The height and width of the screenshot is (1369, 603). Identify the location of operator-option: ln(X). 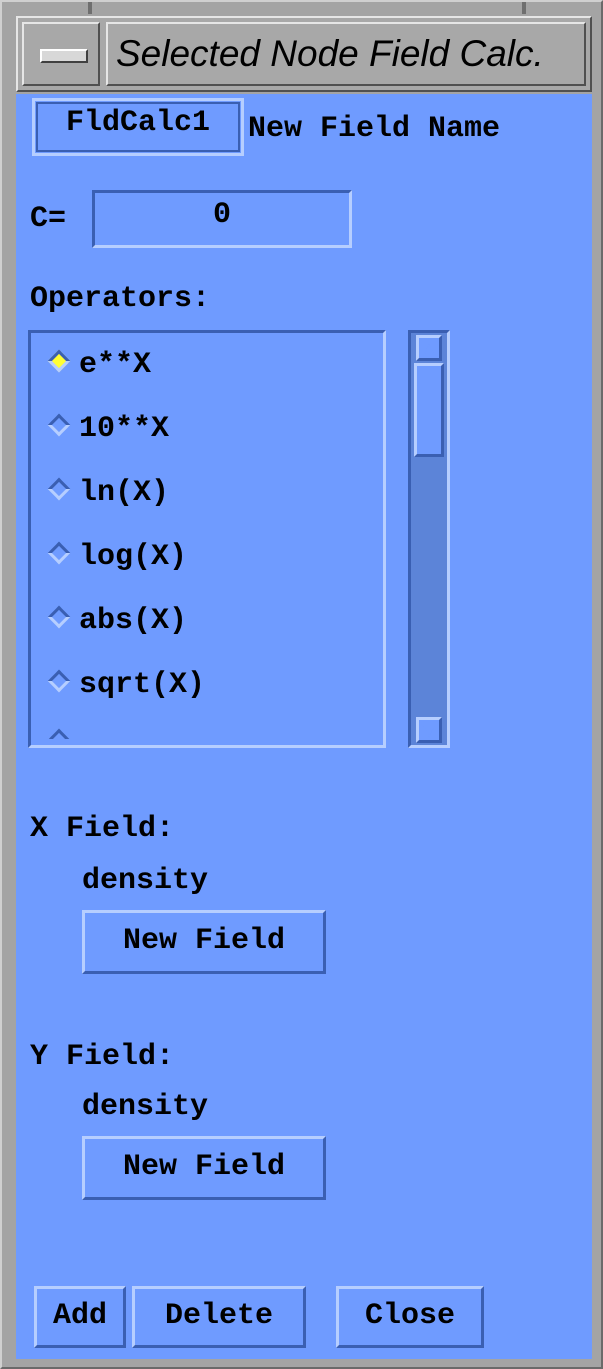
(108, 493).